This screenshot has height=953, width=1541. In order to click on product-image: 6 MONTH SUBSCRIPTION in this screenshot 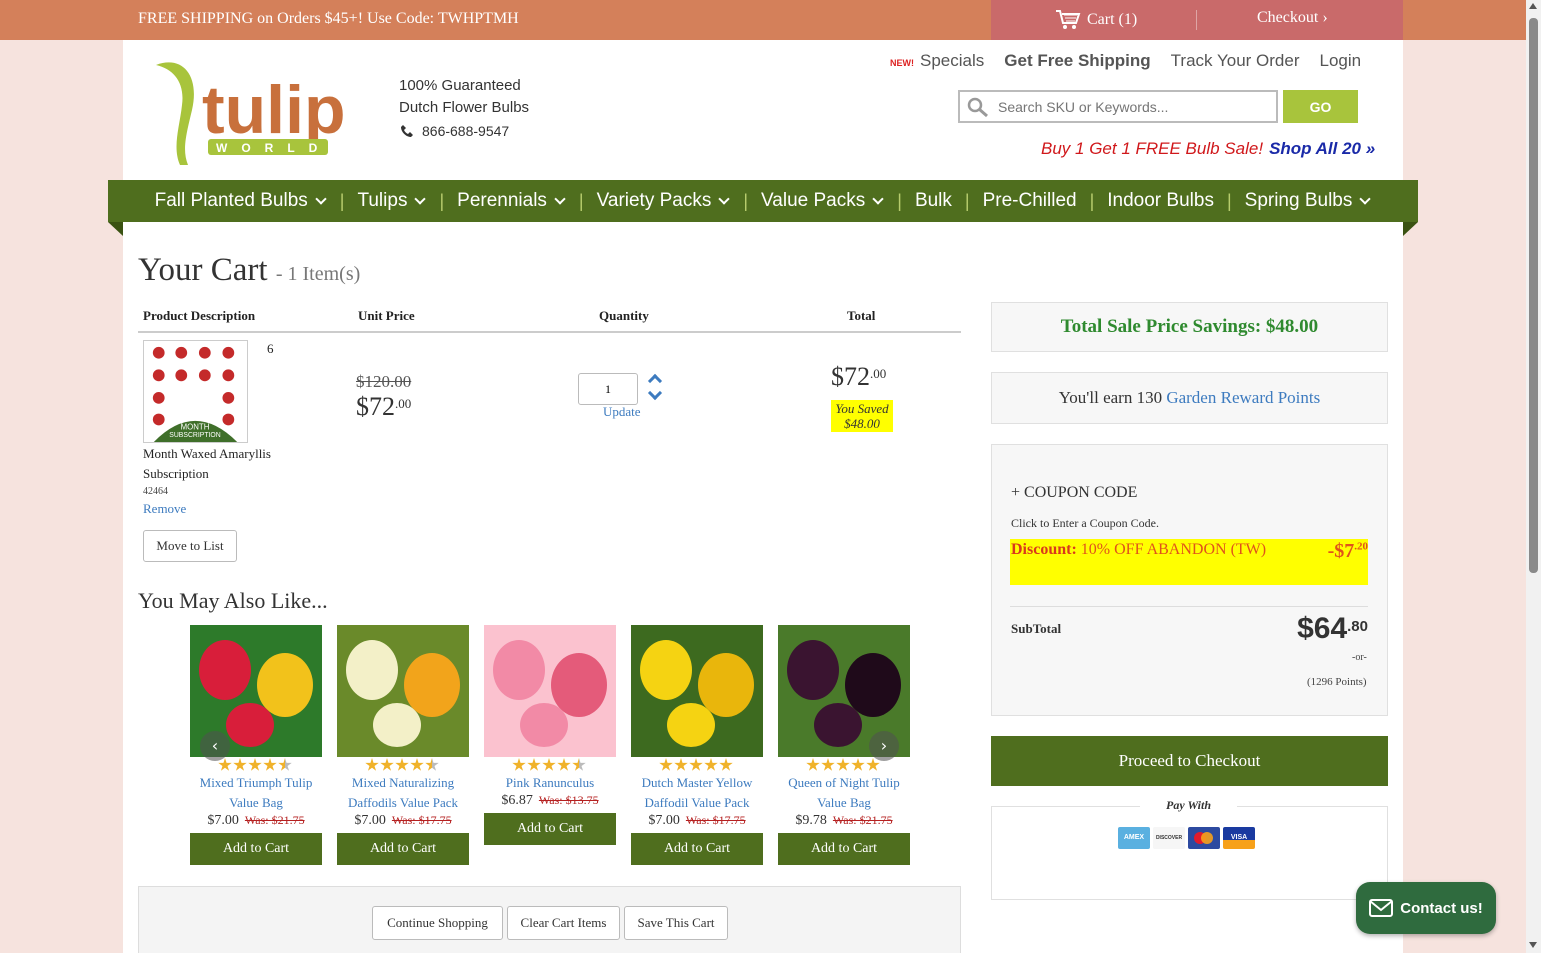, I will do `click(195, 391)`.